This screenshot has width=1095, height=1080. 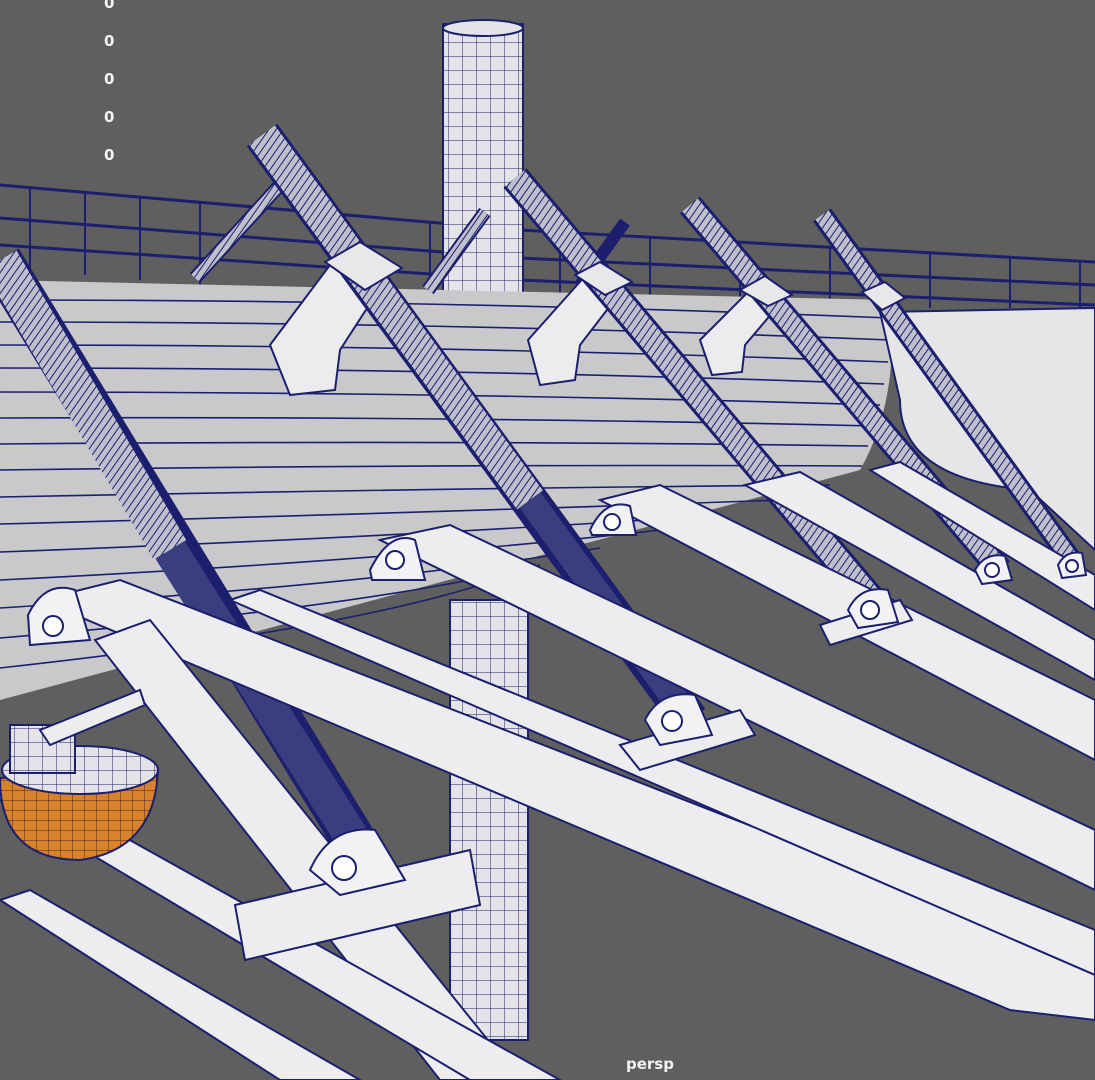 What do you see at coordinates (650, 1064) in the screenshot?
I see `camera-name-label: persp` at bounding box center [650, 1064].